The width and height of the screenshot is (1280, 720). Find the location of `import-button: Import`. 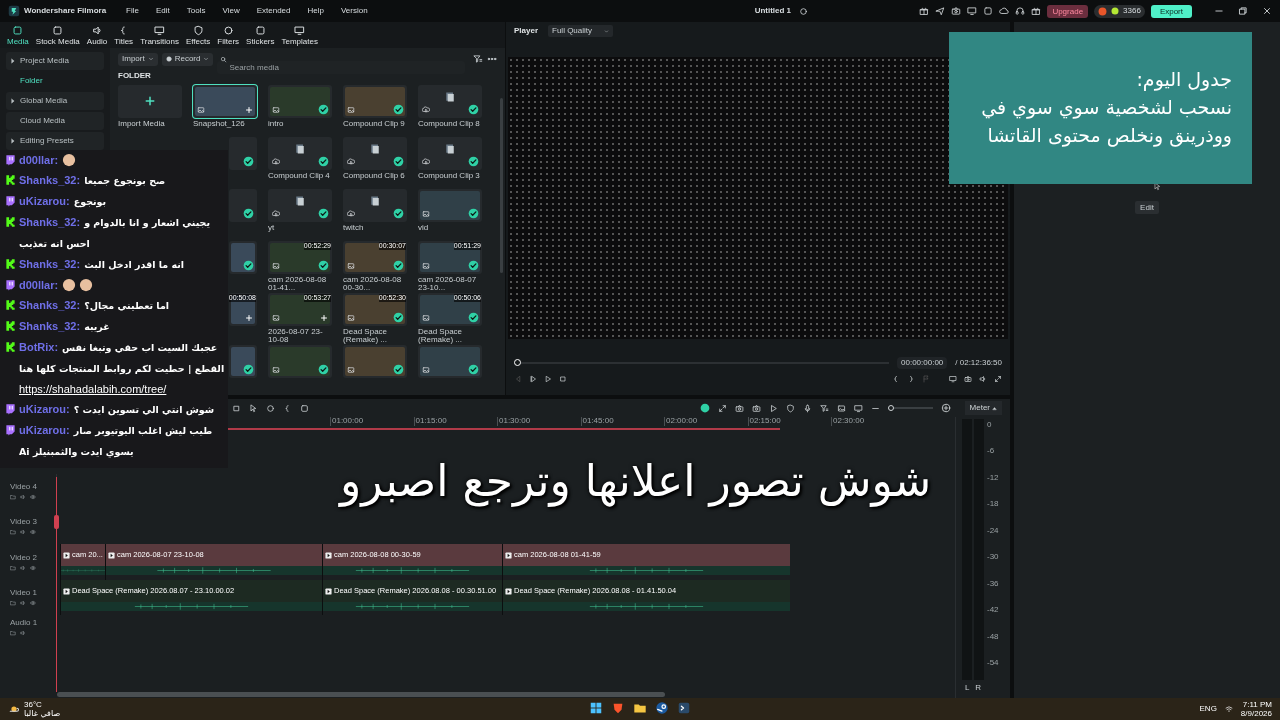

import-button: Import is located at coordinates (138, 59).